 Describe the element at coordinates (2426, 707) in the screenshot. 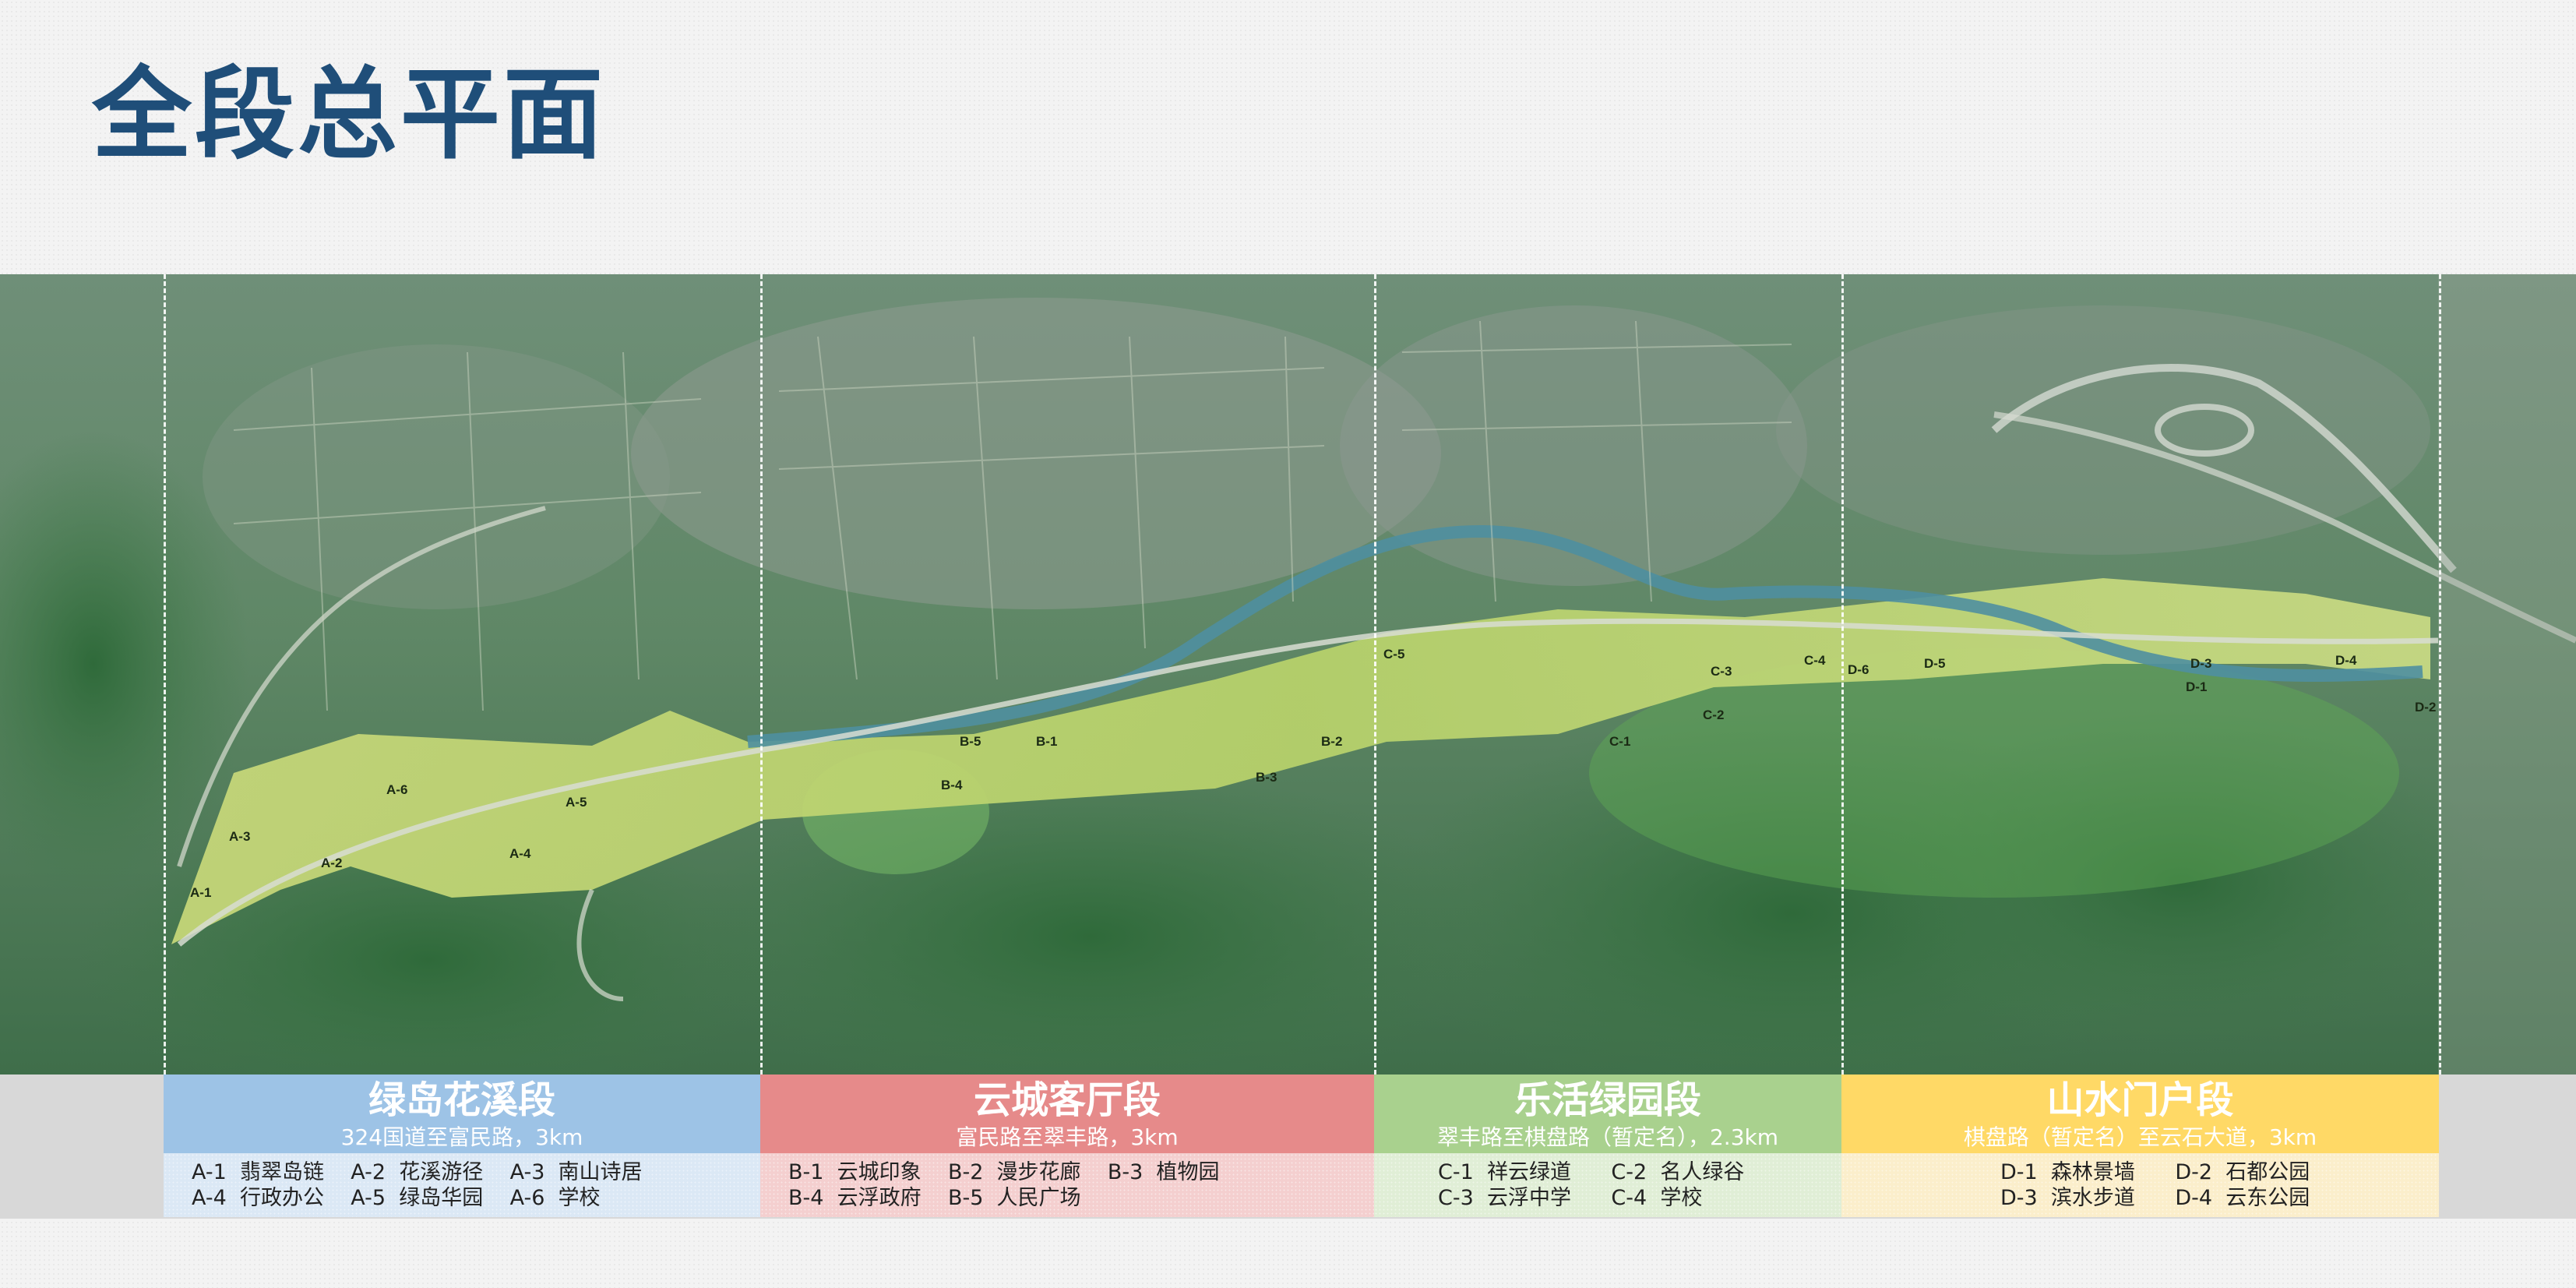

I see `map-label-d2: D-2` at that location.